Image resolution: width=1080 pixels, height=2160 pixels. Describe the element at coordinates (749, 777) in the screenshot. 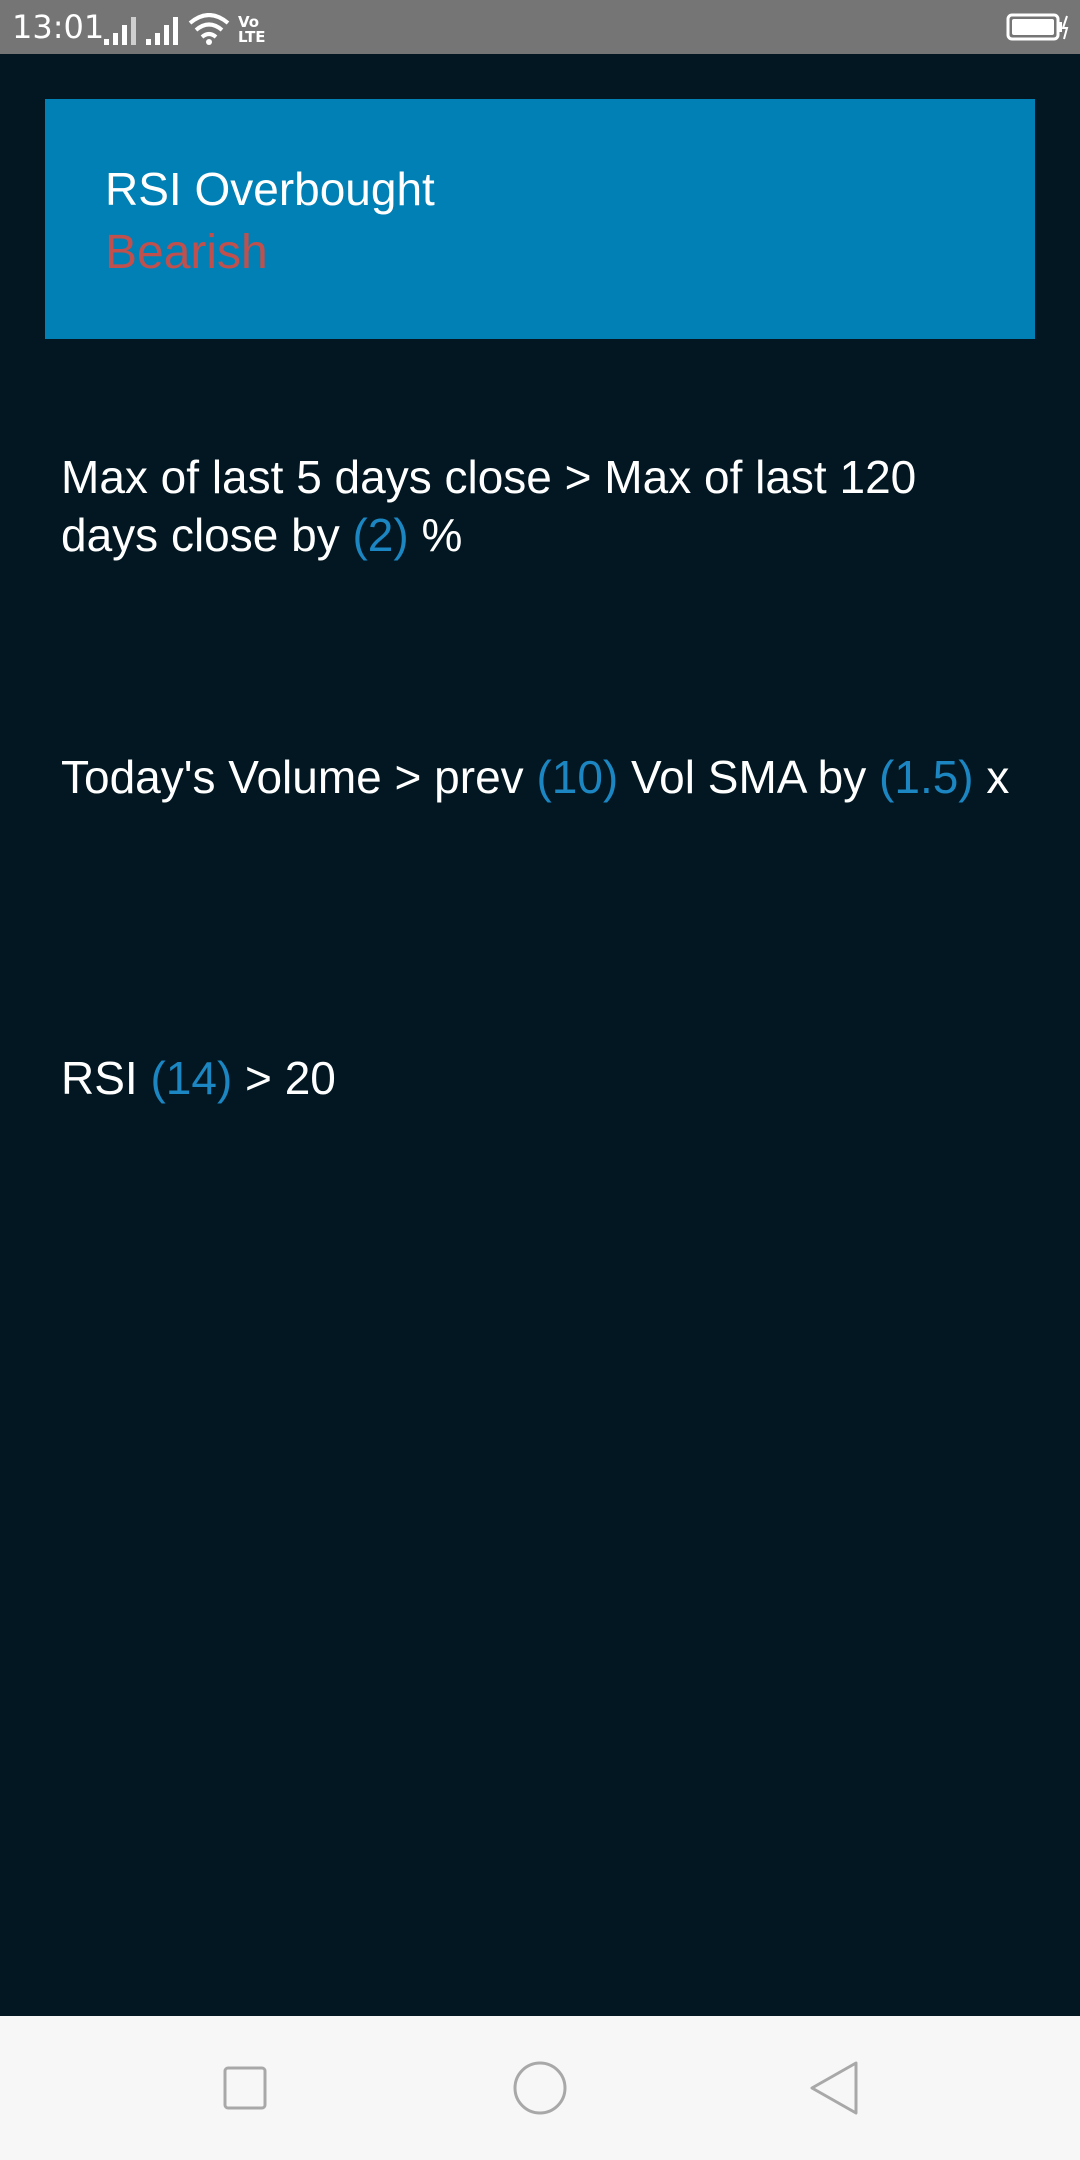

I see `condition-text: Vol SMA by` at that location.